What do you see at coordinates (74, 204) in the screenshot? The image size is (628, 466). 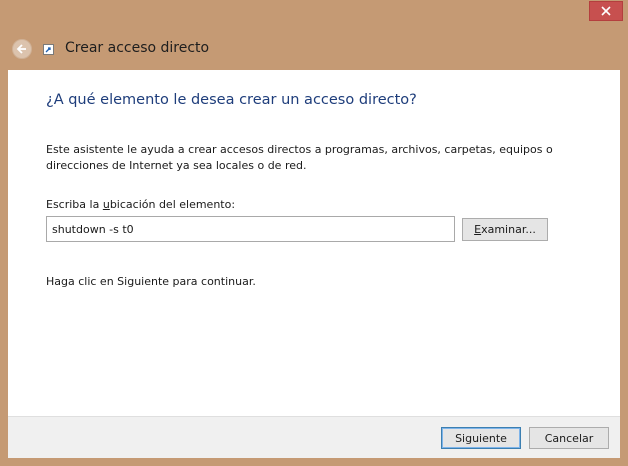 I see `location-label-prefix: Escriba la` at bounding box center [74, 204].